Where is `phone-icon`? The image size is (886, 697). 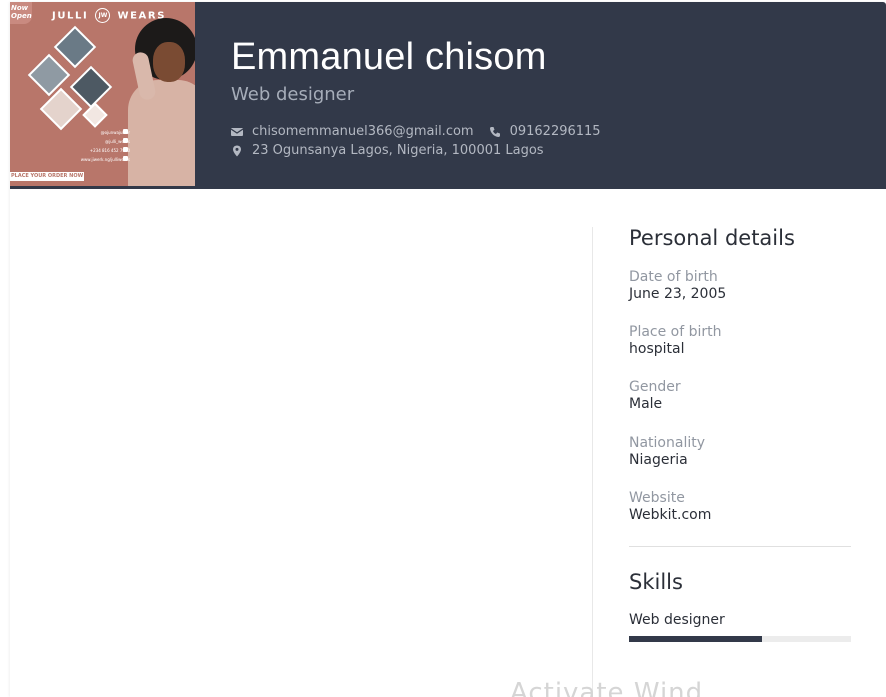
phone-icon is located at coordinates (494, 131).